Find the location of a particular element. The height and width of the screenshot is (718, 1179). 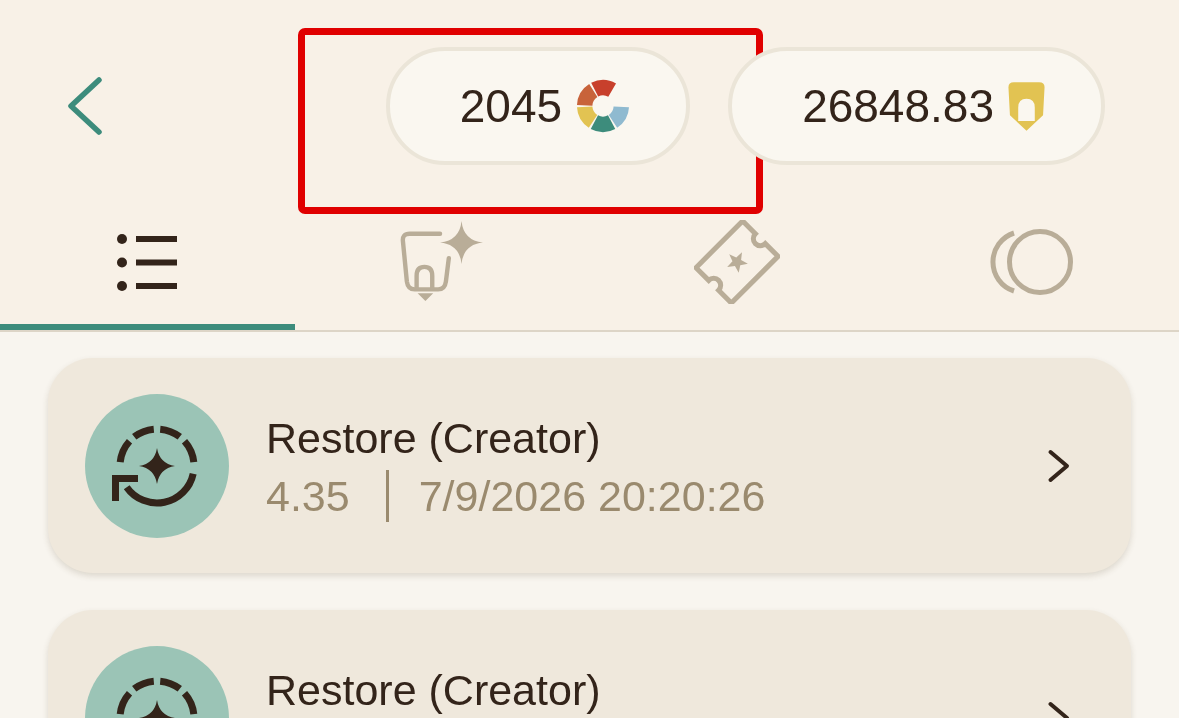

color-ring-icon is located at coordinates (603, 106).